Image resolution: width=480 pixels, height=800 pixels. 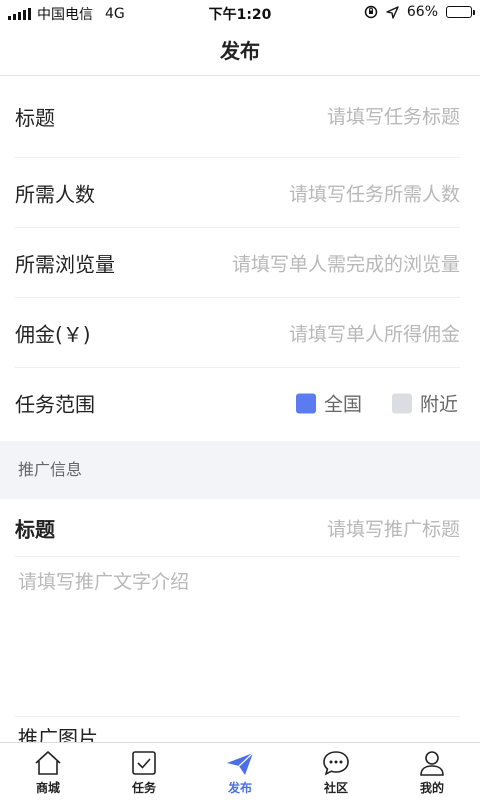 I want to click on tab-tasks: 任务, so click(x=144, y=771).